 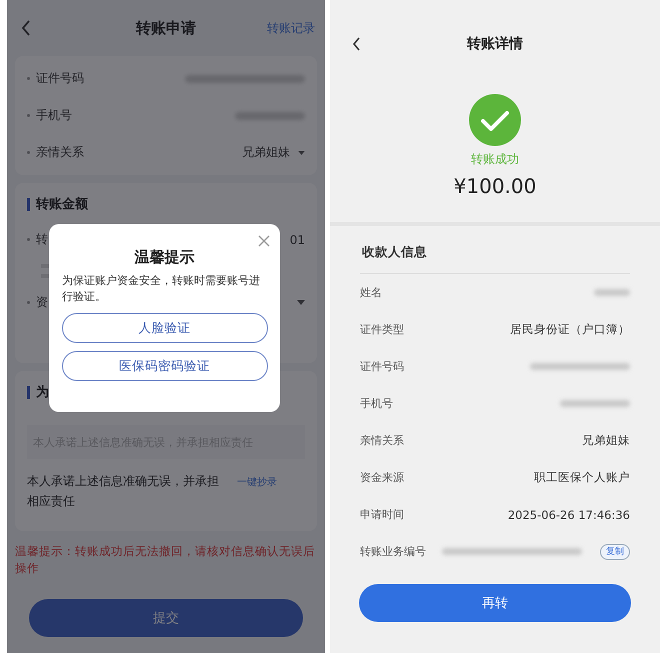 I want to click on detail-value: 兄弟姐妹, so click(x=606, y=440).